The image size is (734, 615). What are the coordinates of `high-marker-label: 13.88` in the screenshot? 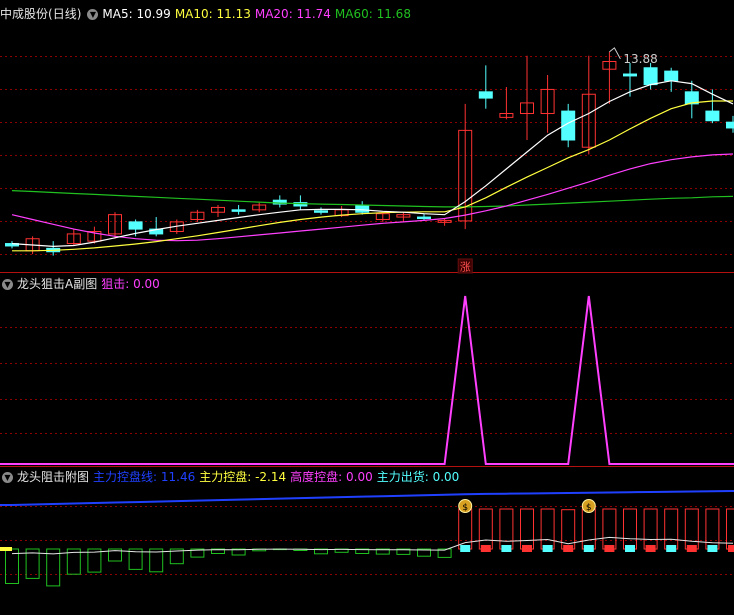 It's located at (640, 59).